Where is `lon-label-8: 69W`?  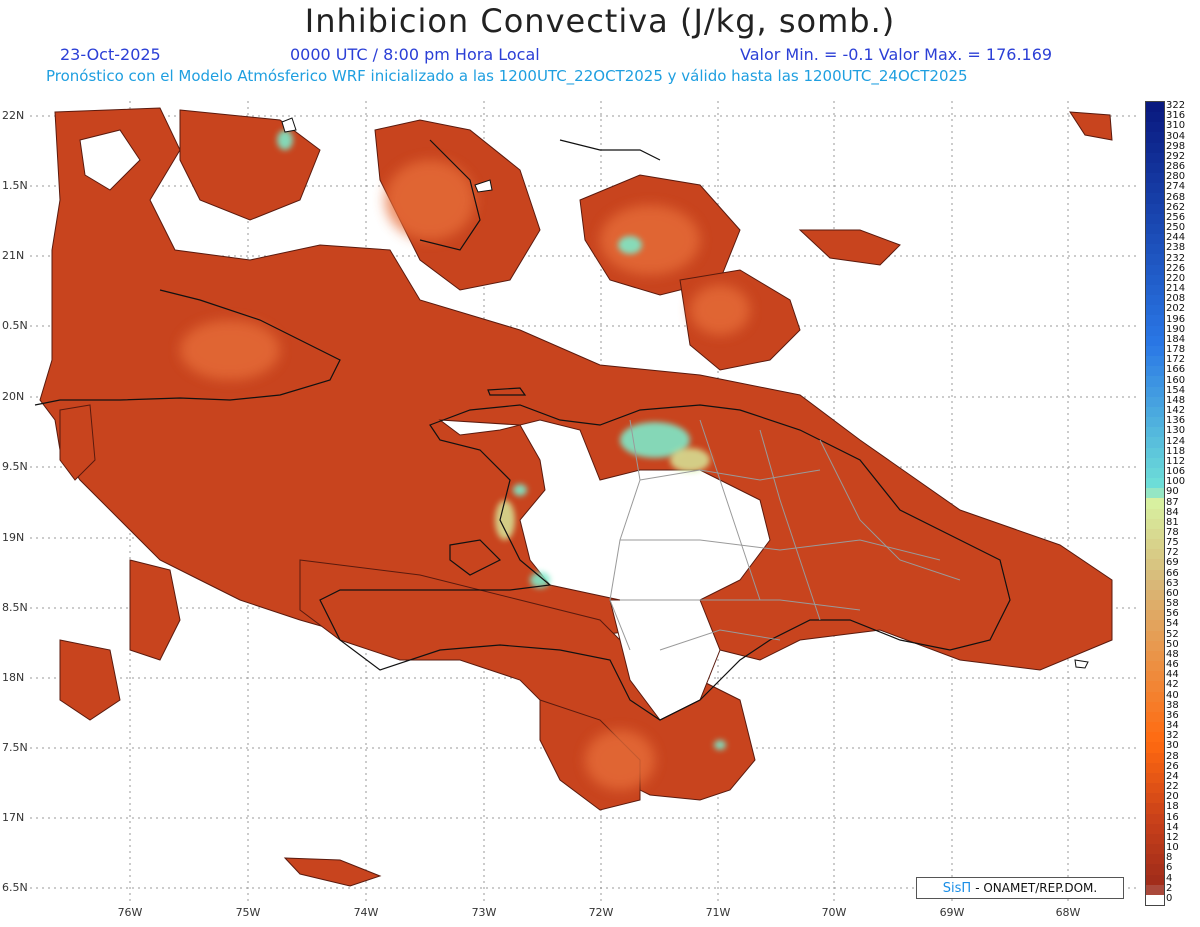 lon-label-8: 69W is located at coordinates (952, 912).